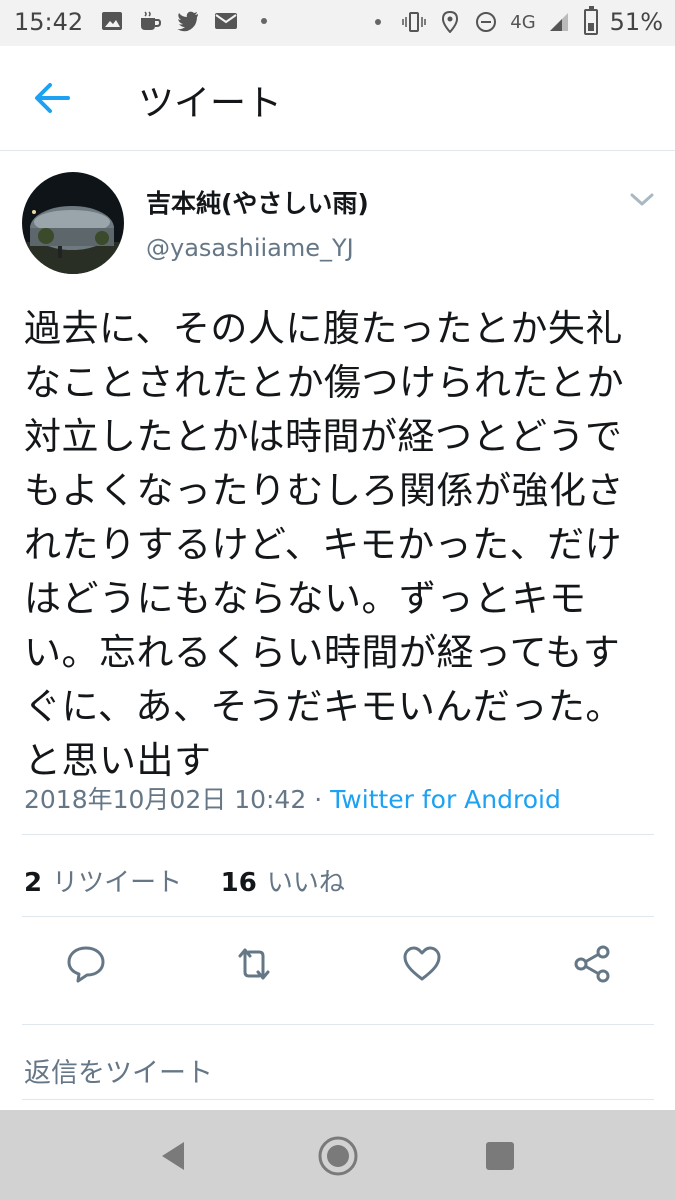  Describe the element at coordinates (165, 799) in the screenshot. I see `tweet-timestamp: 2018年10月02日 10:42` at that location.